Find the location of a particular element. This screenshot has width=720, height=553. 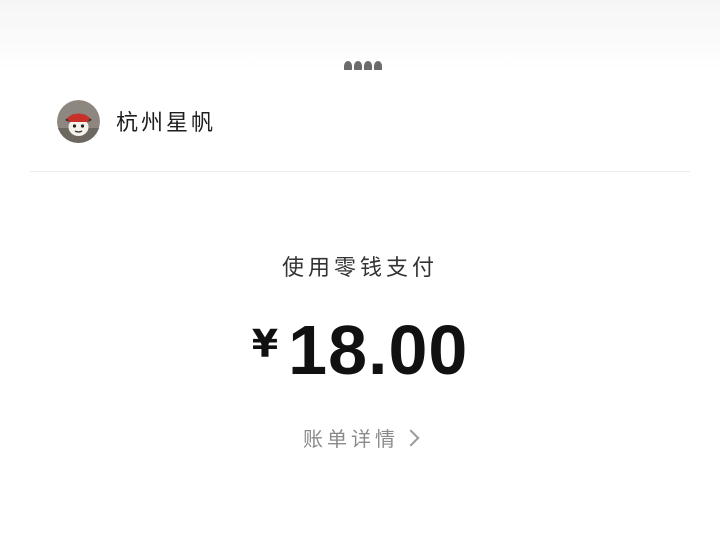

bill-details-link: 账单详情 is located at coordinates (360, 437).